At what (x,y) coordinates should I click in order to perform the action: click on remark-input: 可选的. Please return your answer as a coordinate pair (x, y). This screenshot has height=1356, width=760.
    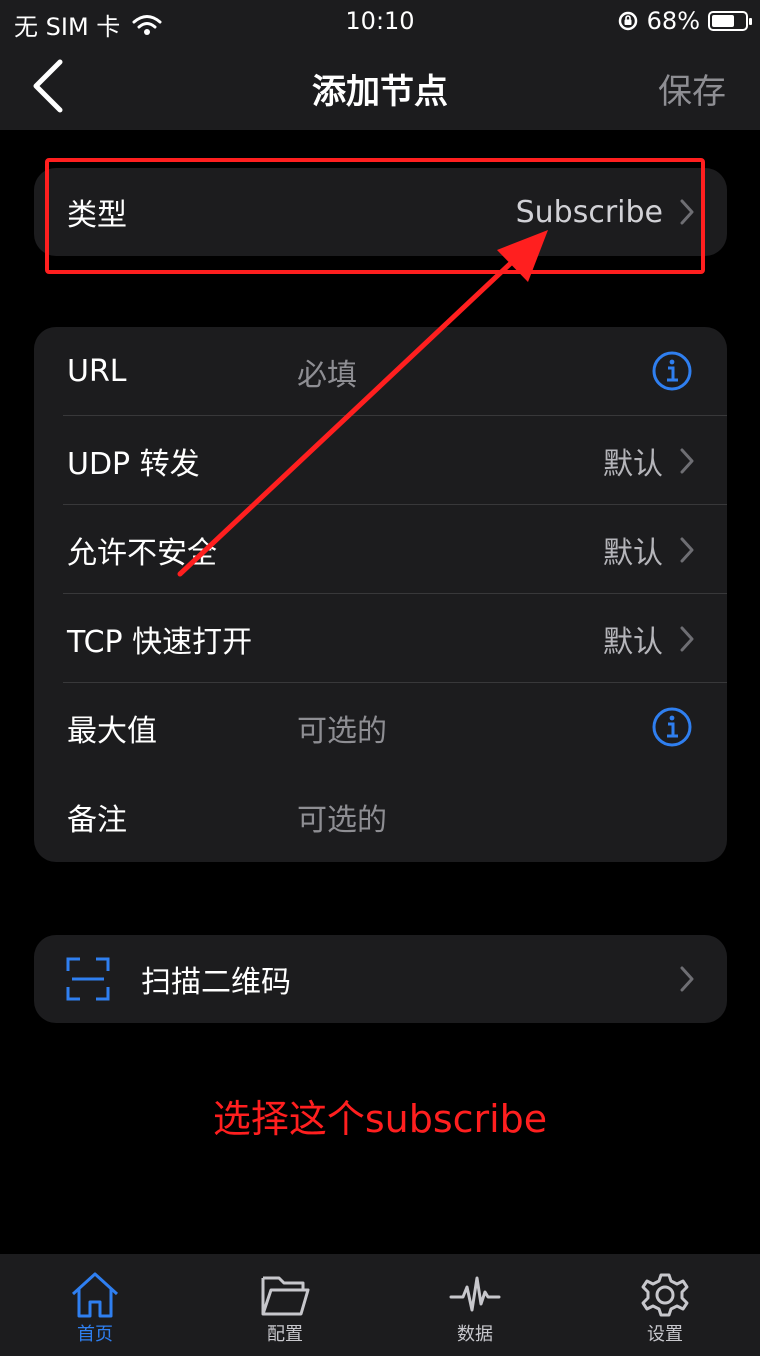
    Looking at the image, I should click on (342, 817).